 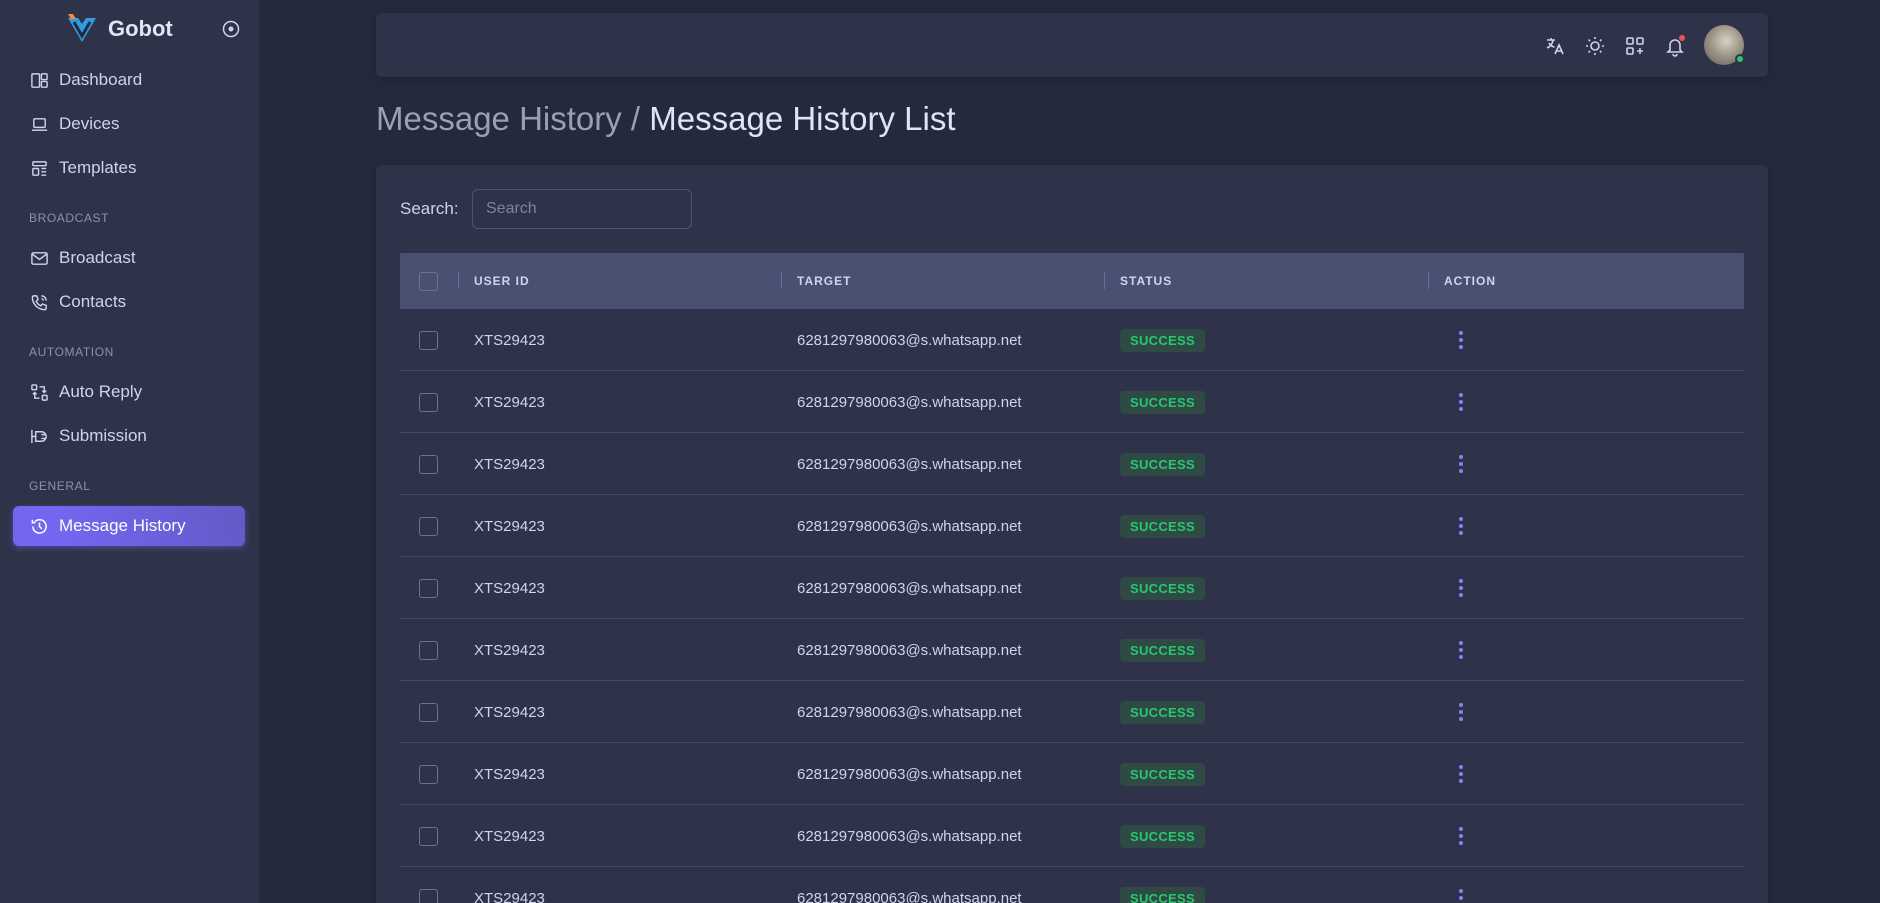 I want to click on collapse-menu-icon, so click(x=231, y=29).